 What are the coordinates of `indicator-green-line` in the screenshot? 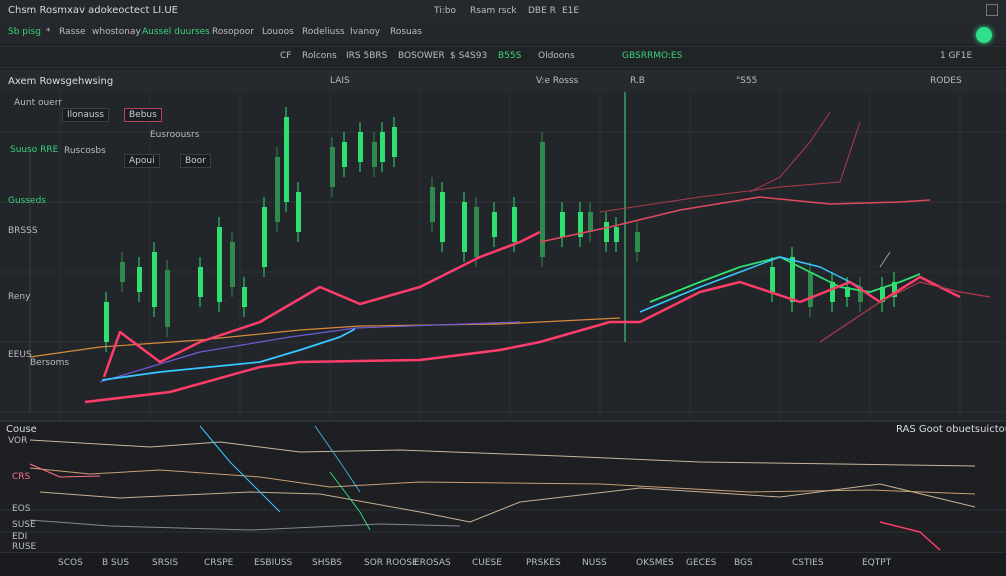 It's located at (350, 501).